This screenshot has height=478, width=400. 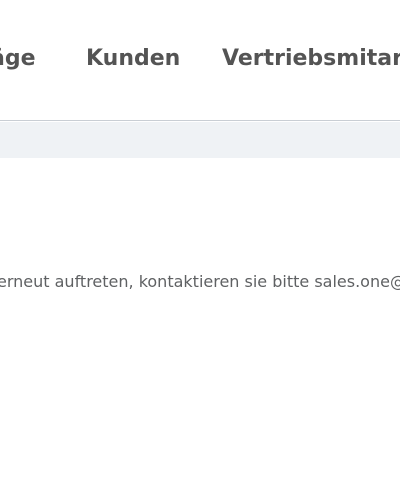 What do you see at coordinates (18, 59) in the screenshot?
I see `nav-item-auftraege: äge` at bounding box center [18, 59].